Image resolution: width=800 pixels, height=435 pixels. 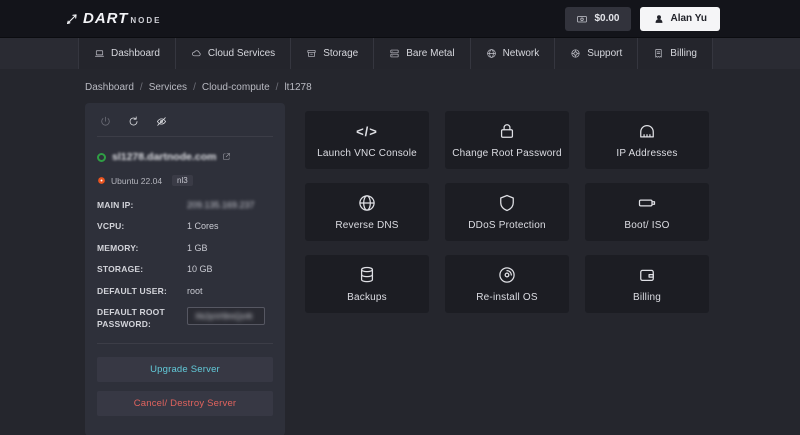 I want to click on nav-item-billing: Billing, so click(x=675, y=53).